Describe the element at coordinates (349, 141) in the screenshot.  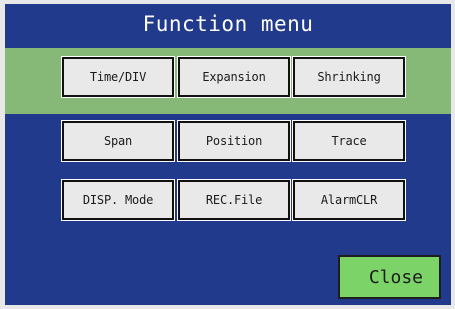
I see `trace-button: Trace` at that location.